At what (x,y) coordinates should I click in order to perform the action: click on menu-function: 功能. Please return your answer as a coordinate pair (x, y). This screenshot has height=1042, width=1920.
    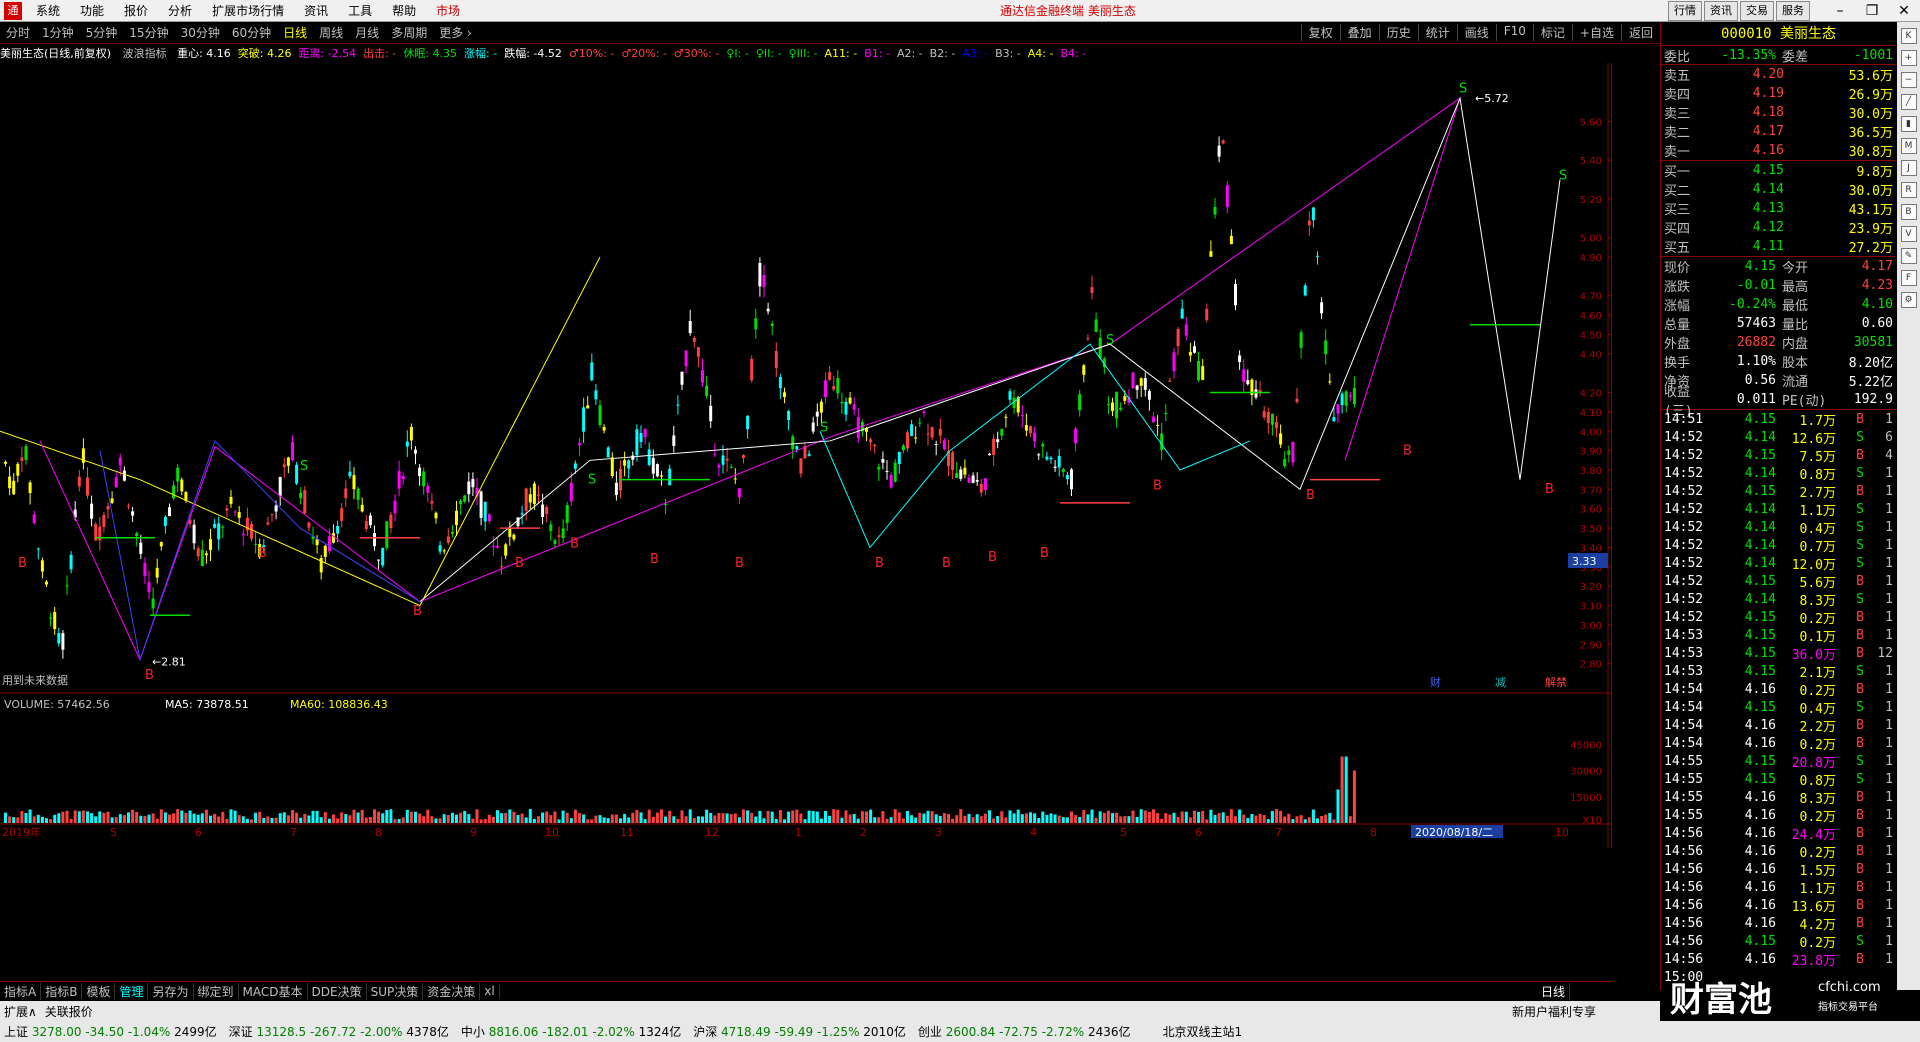
    Looking at the image, I should click on (92, 11).